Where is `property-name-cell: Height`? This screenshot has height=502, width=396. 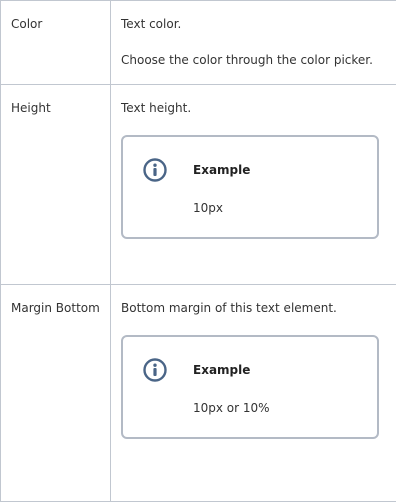 property-name-cell: Height is located at coordinates (56, 185).